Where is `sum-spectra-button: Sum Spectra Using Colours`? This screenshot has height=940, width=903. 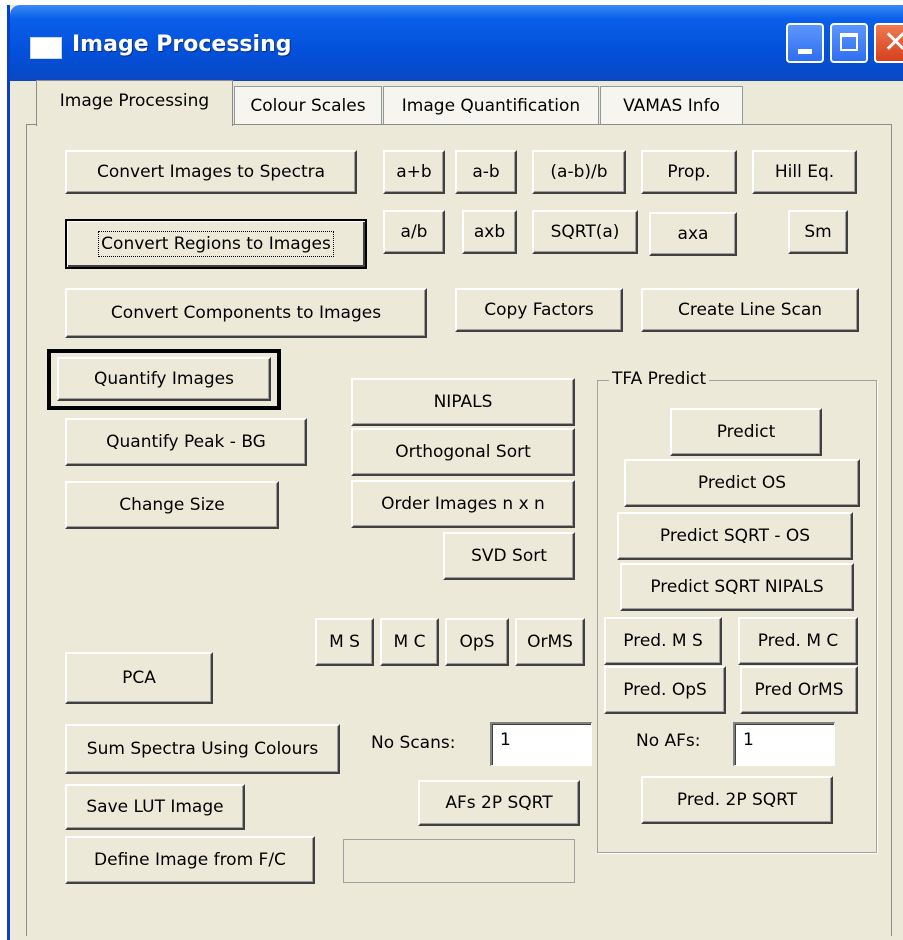
sum-spectra-button: Sum Spectra Using Colours is located at coordinates (202, 749).